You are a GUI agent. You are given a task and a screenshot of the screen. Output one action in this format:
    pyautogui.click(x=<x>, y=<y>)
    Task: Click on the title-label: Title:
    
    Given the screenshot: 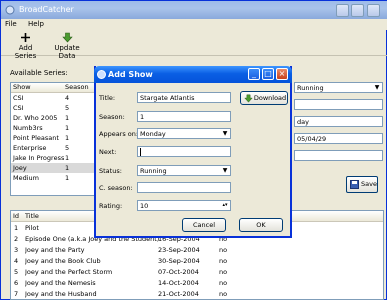 What is the action you would take?
    pyautogui.click(x=107, y=98)
    